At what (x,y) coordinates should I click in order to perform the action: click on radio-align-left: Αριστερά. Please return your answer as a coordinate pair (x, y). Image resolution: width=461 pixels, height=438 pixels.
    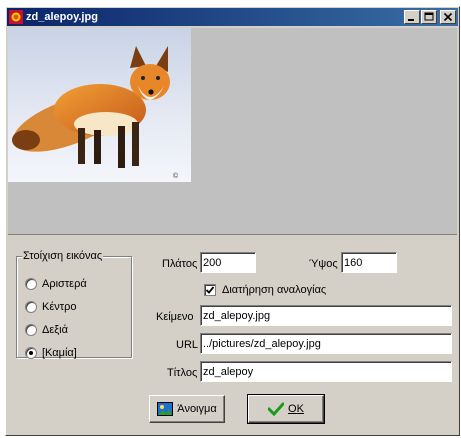
    Looking at the image, I should click on (56, 284).